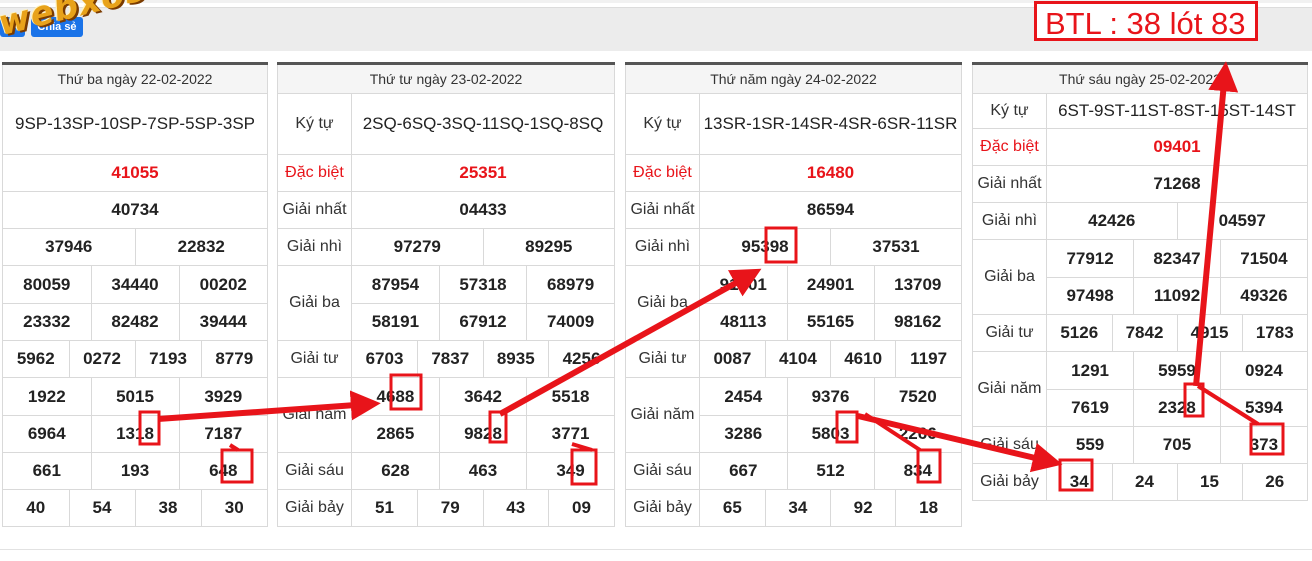 The image size is (1312, 561). What do you see at coordinates (743, 321) in the screenshot?
I see `third-prize-number: 48113` at bounding box center [743, 321].